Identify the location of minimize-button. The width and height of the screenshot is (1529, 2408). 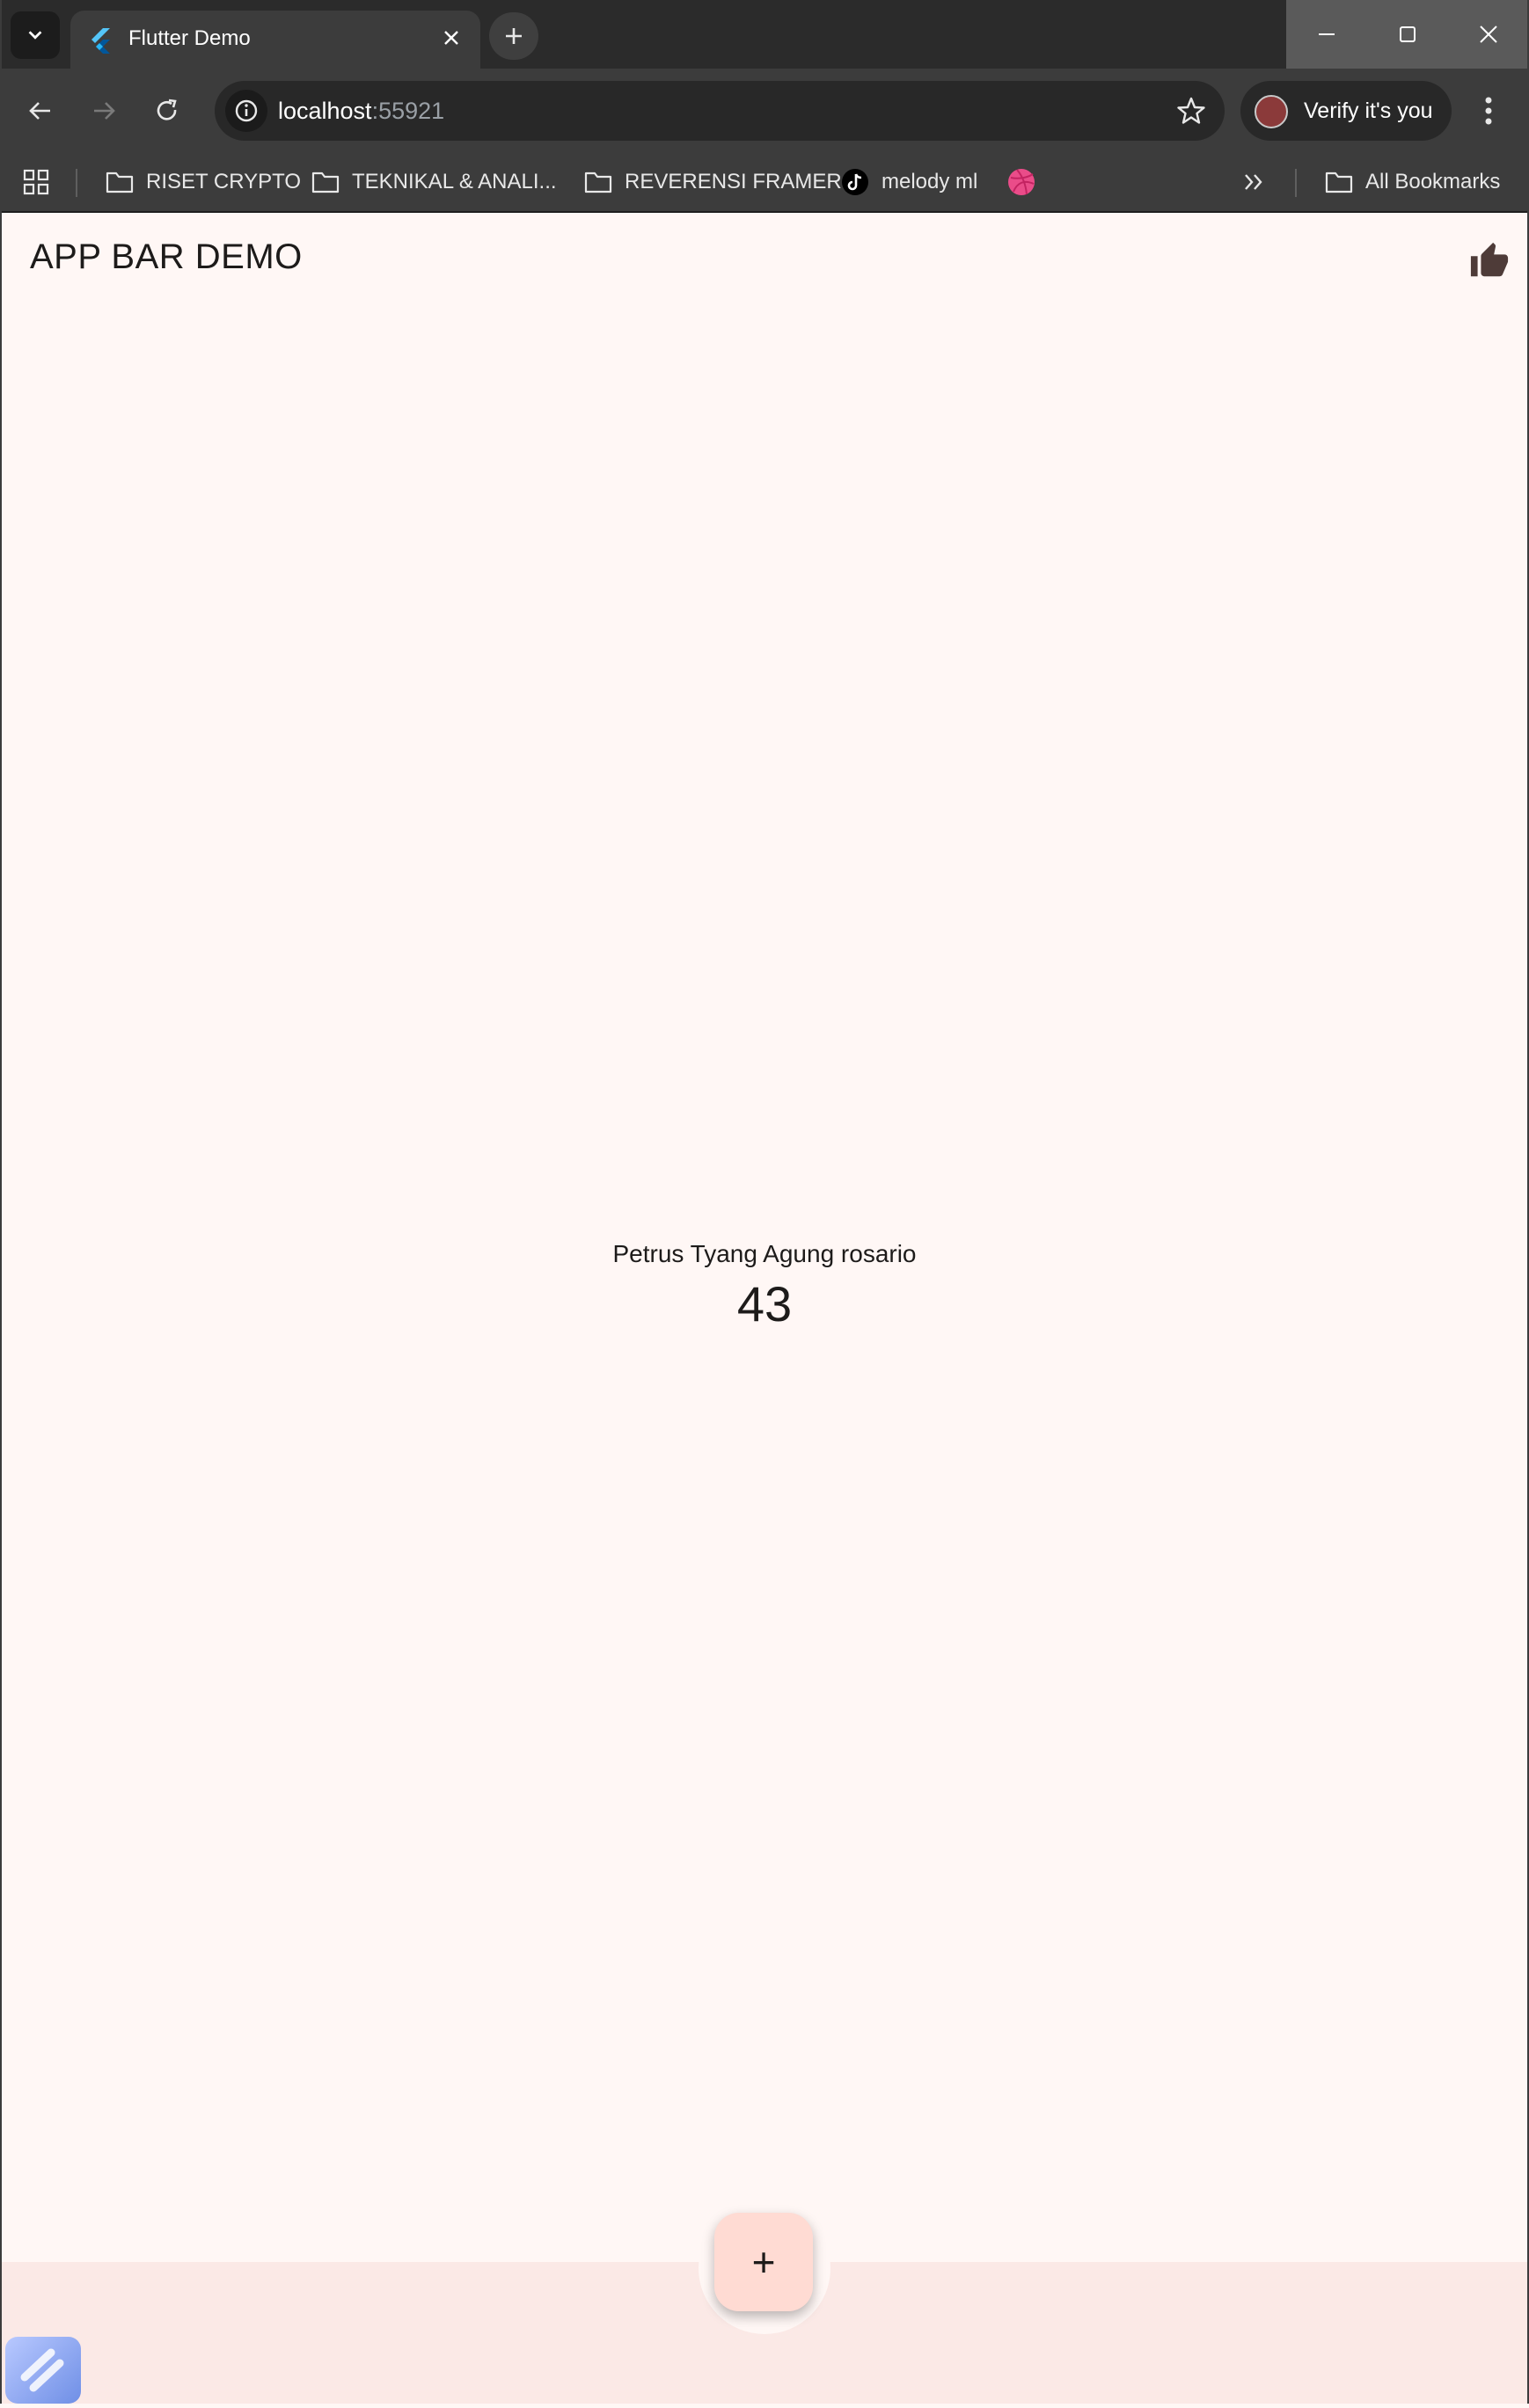
(1326, 34).